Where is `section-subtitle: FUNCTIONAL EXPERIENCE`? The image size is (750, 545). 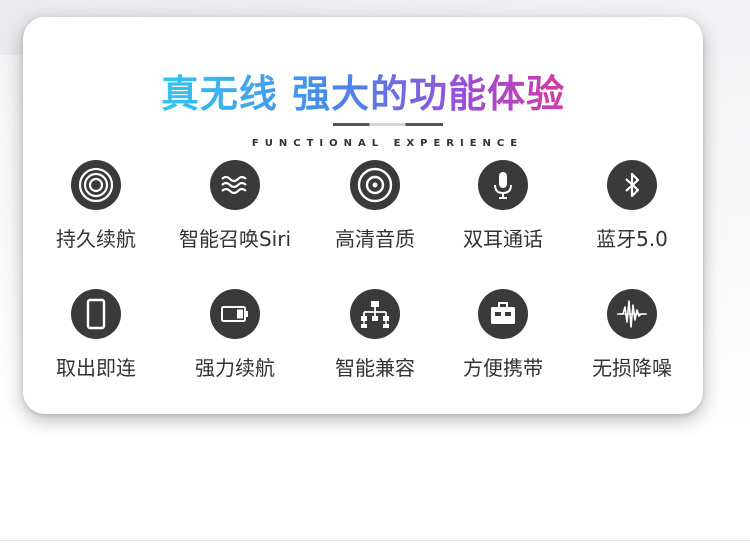 section-subtitle: FUNCTIONAL EXPERIENCE is located at coordinates (387, 143).